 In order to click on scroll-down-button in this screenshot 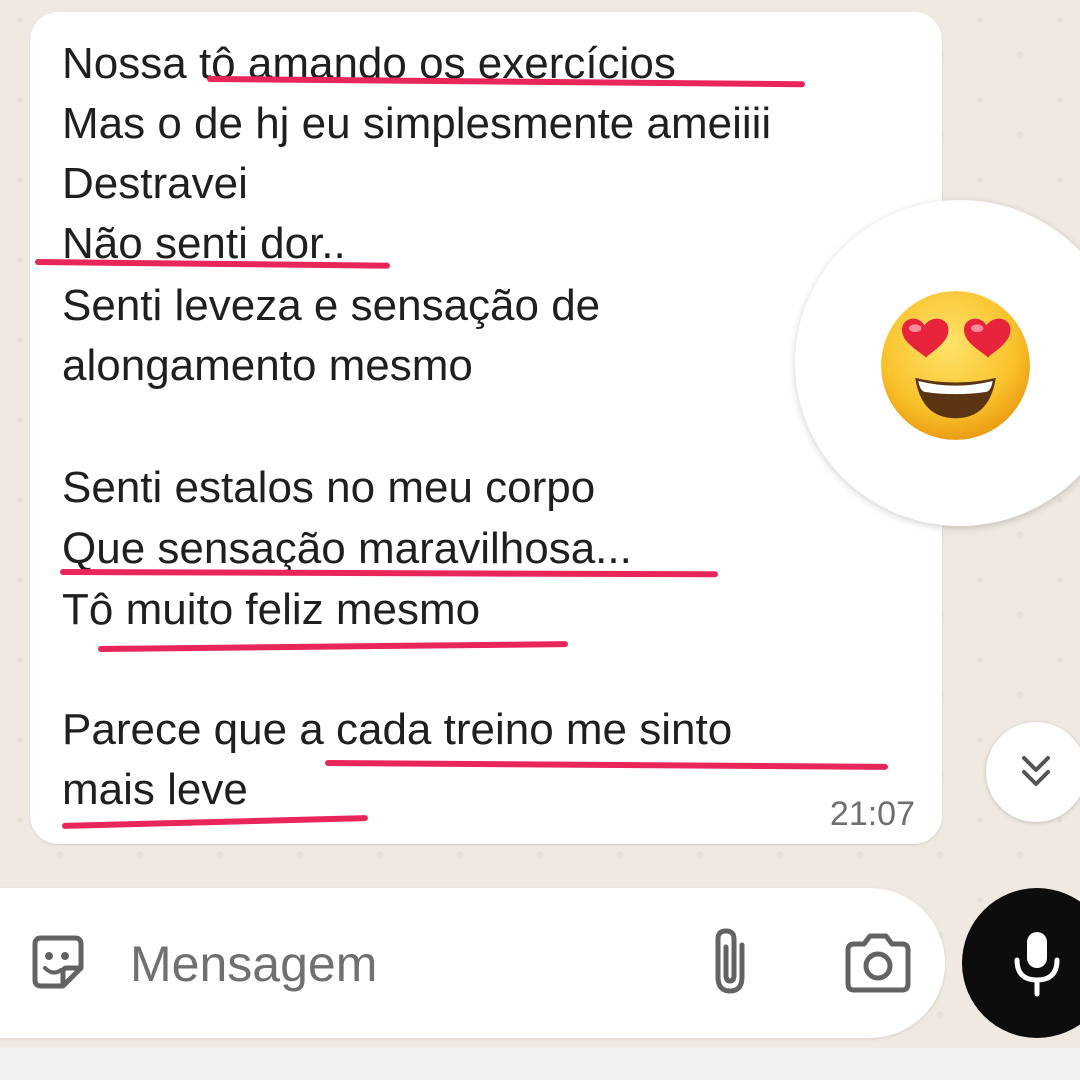, I will do `click(1033, 772)`.